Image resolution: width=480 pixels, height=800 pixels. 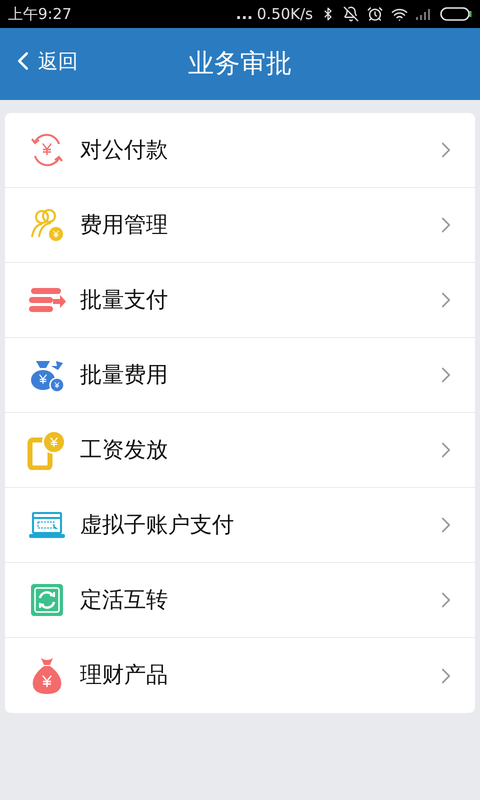 I want to click on status-time: 上午9:27, so click(x=40, y=14).